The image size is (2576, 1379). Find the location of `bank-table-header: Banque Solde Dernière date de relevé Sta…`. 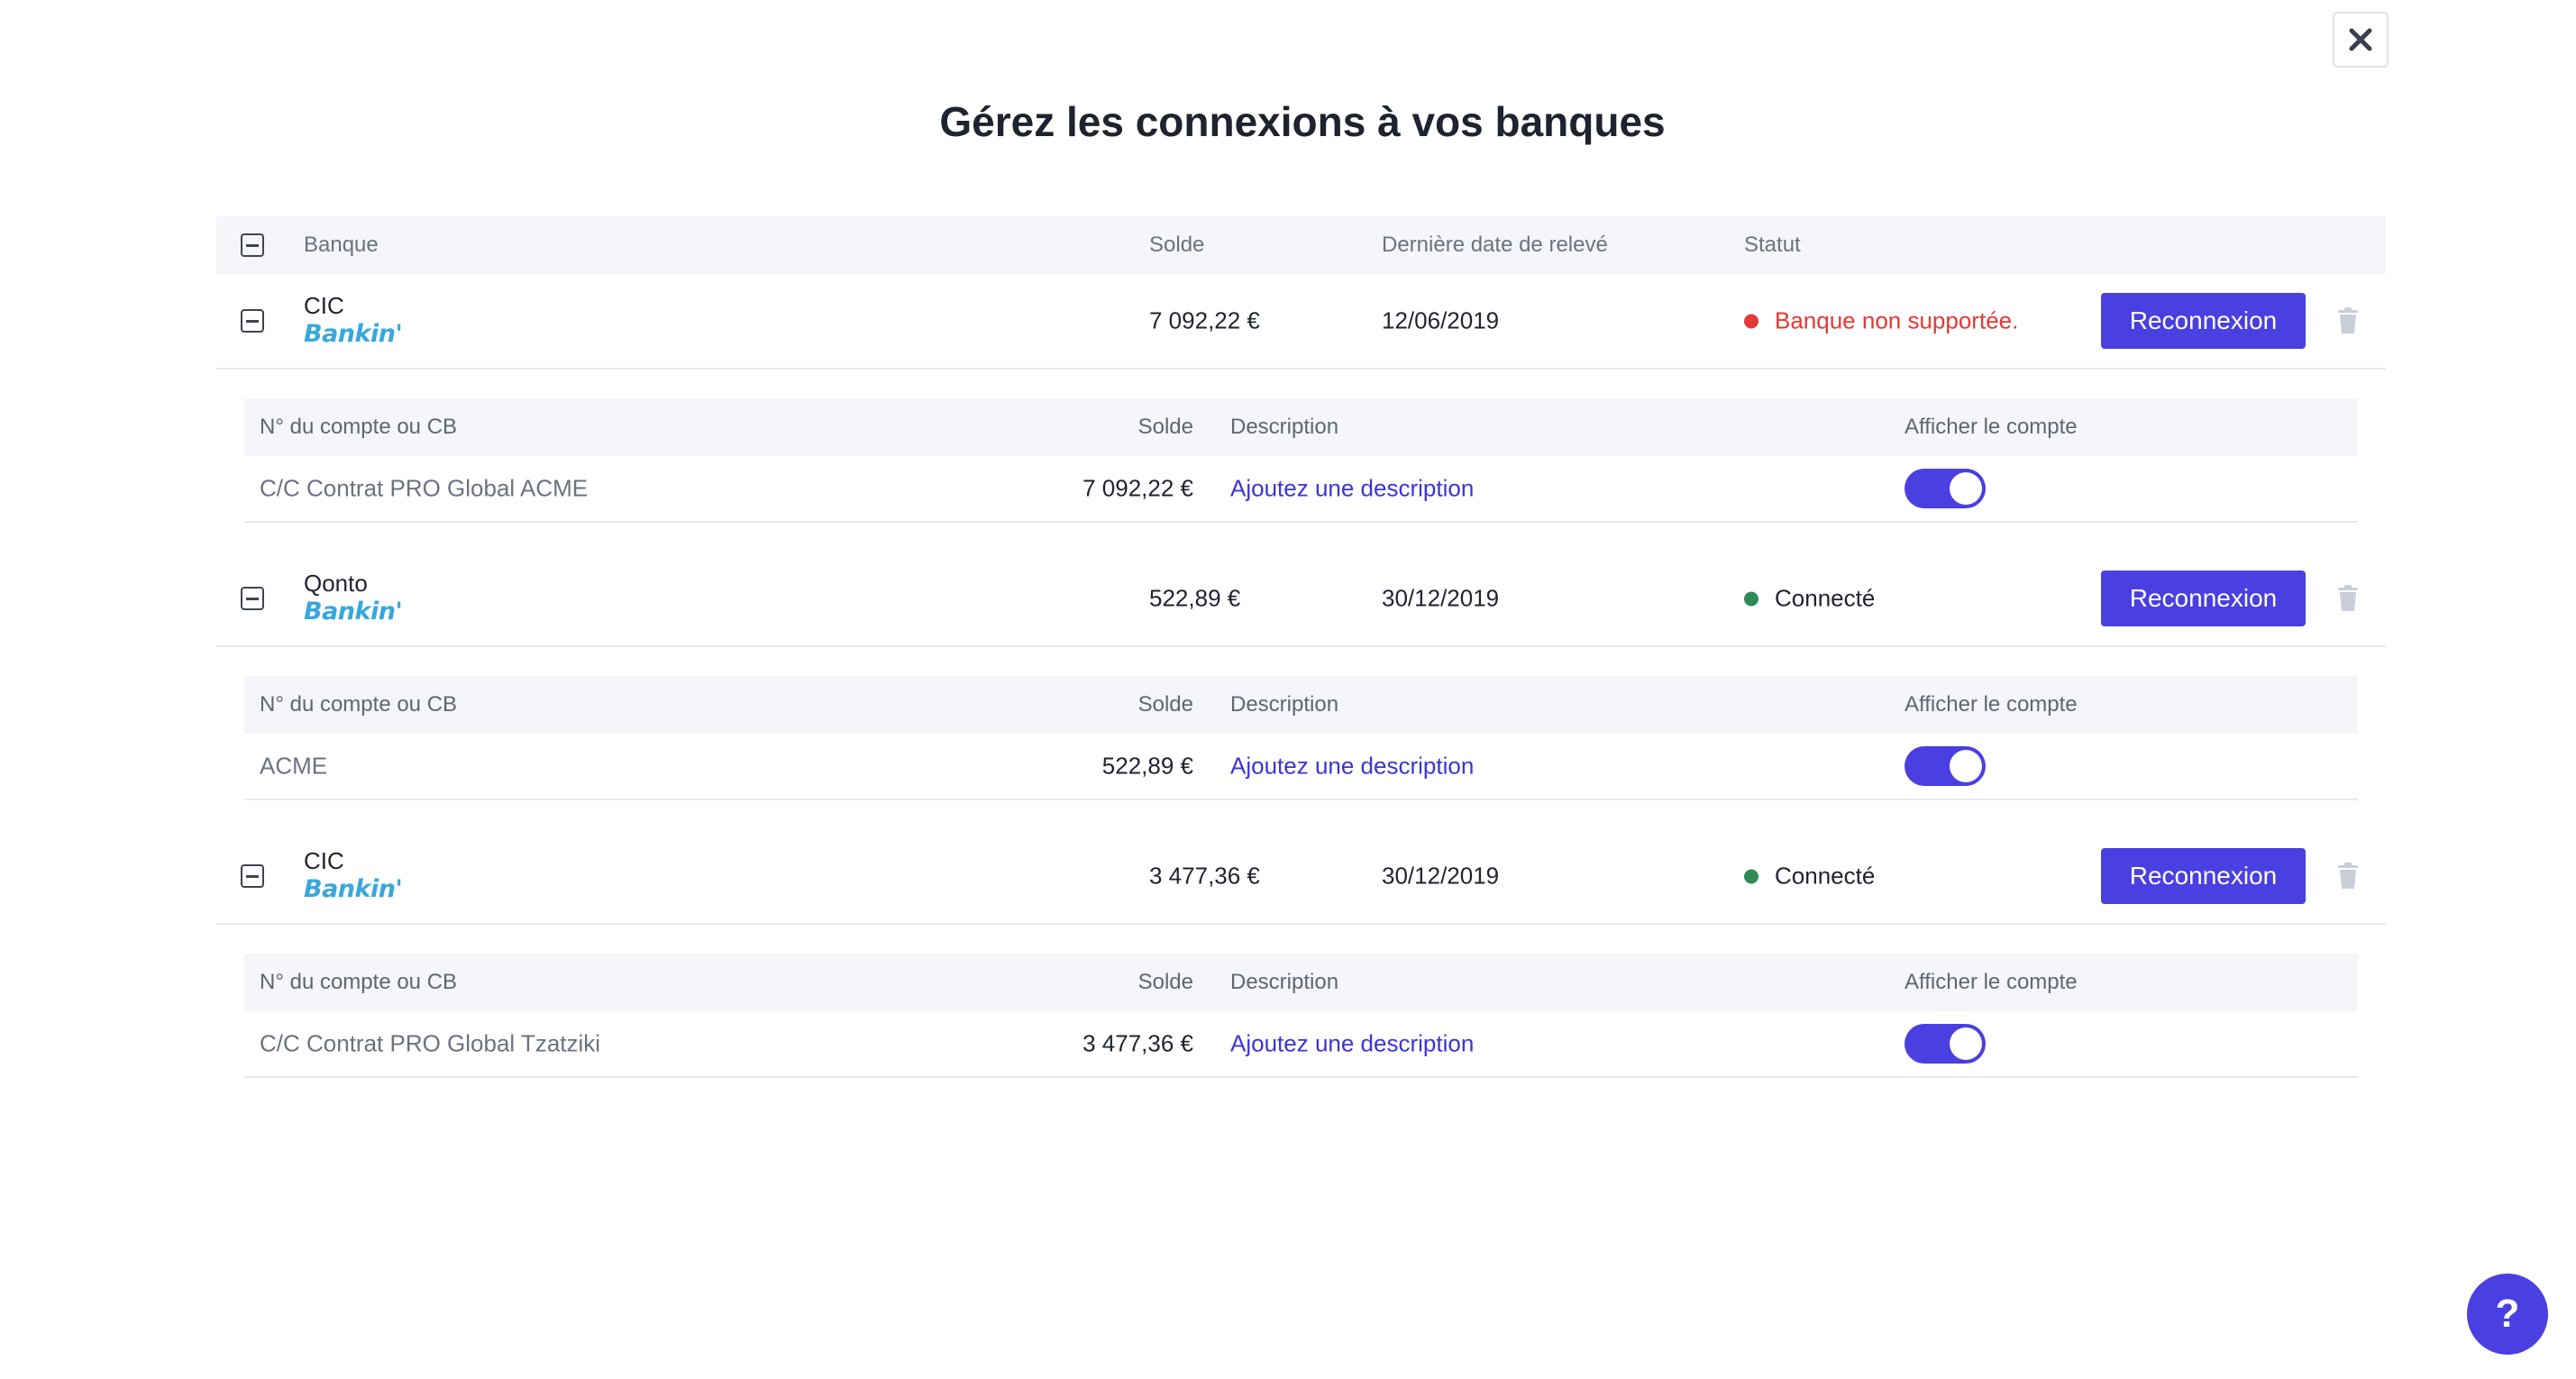

bank-table-header: Banque Solde Dernière date de relevé Sta… is located at coordinates (1301, 245).